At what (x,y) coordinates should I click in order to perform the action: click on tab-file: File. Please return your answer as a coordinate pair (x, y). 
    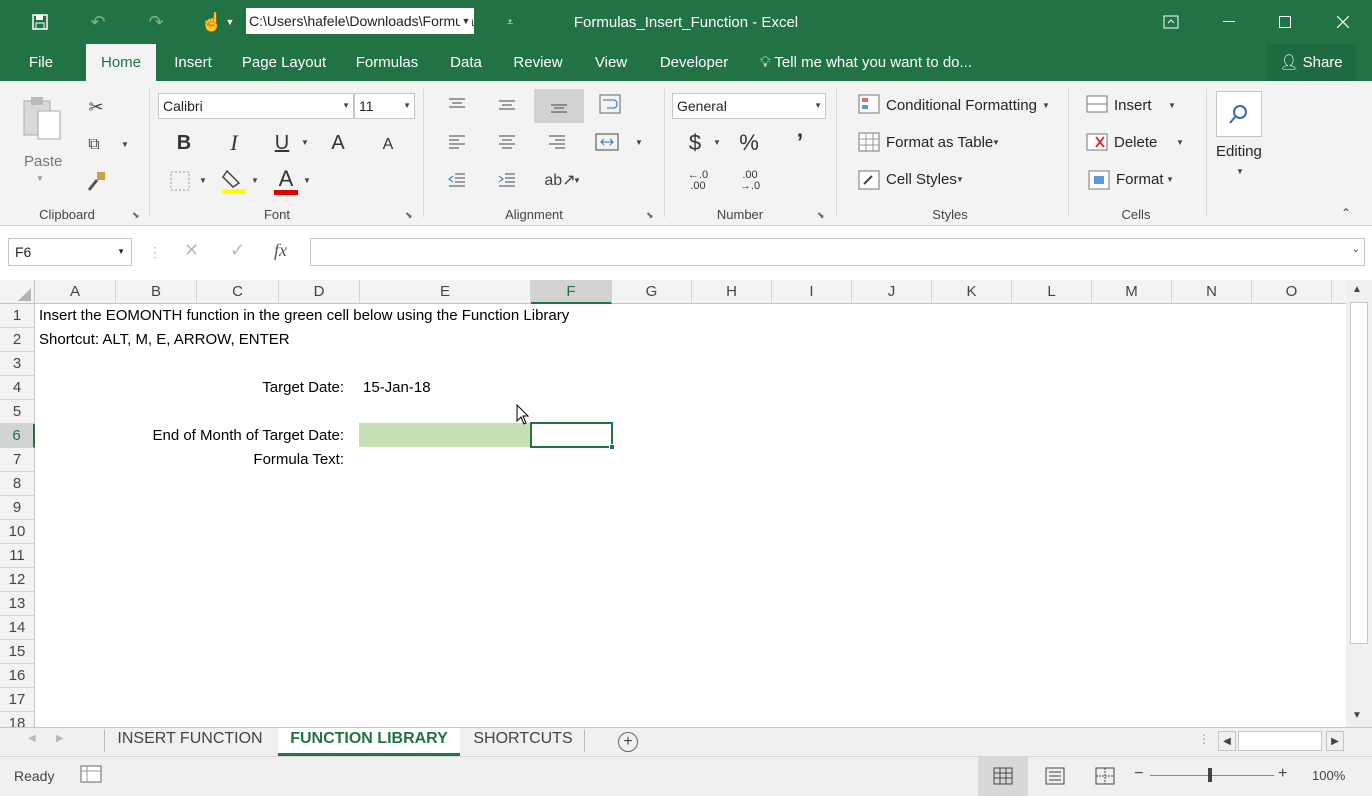
    Looking at the image, I should click on (41, 62).